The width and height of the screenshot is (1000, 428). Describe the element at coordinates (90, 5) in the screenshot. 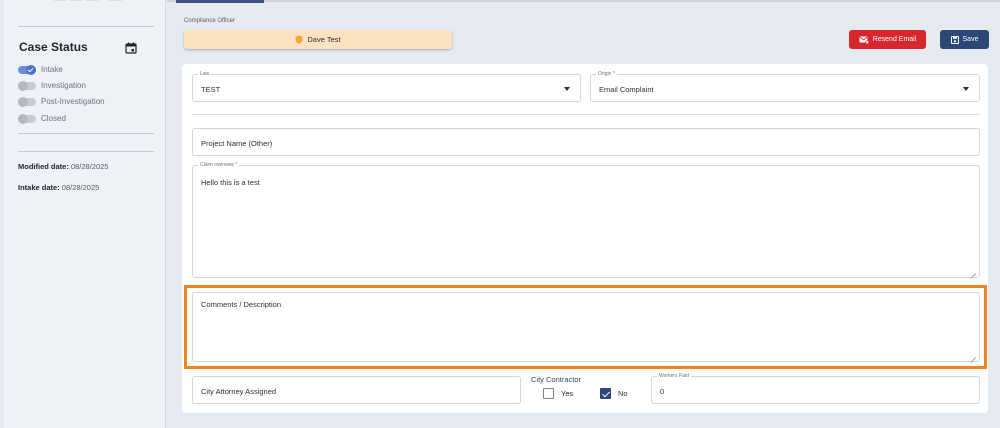

I see `logo: ▀▀▀ ▀` at that location.